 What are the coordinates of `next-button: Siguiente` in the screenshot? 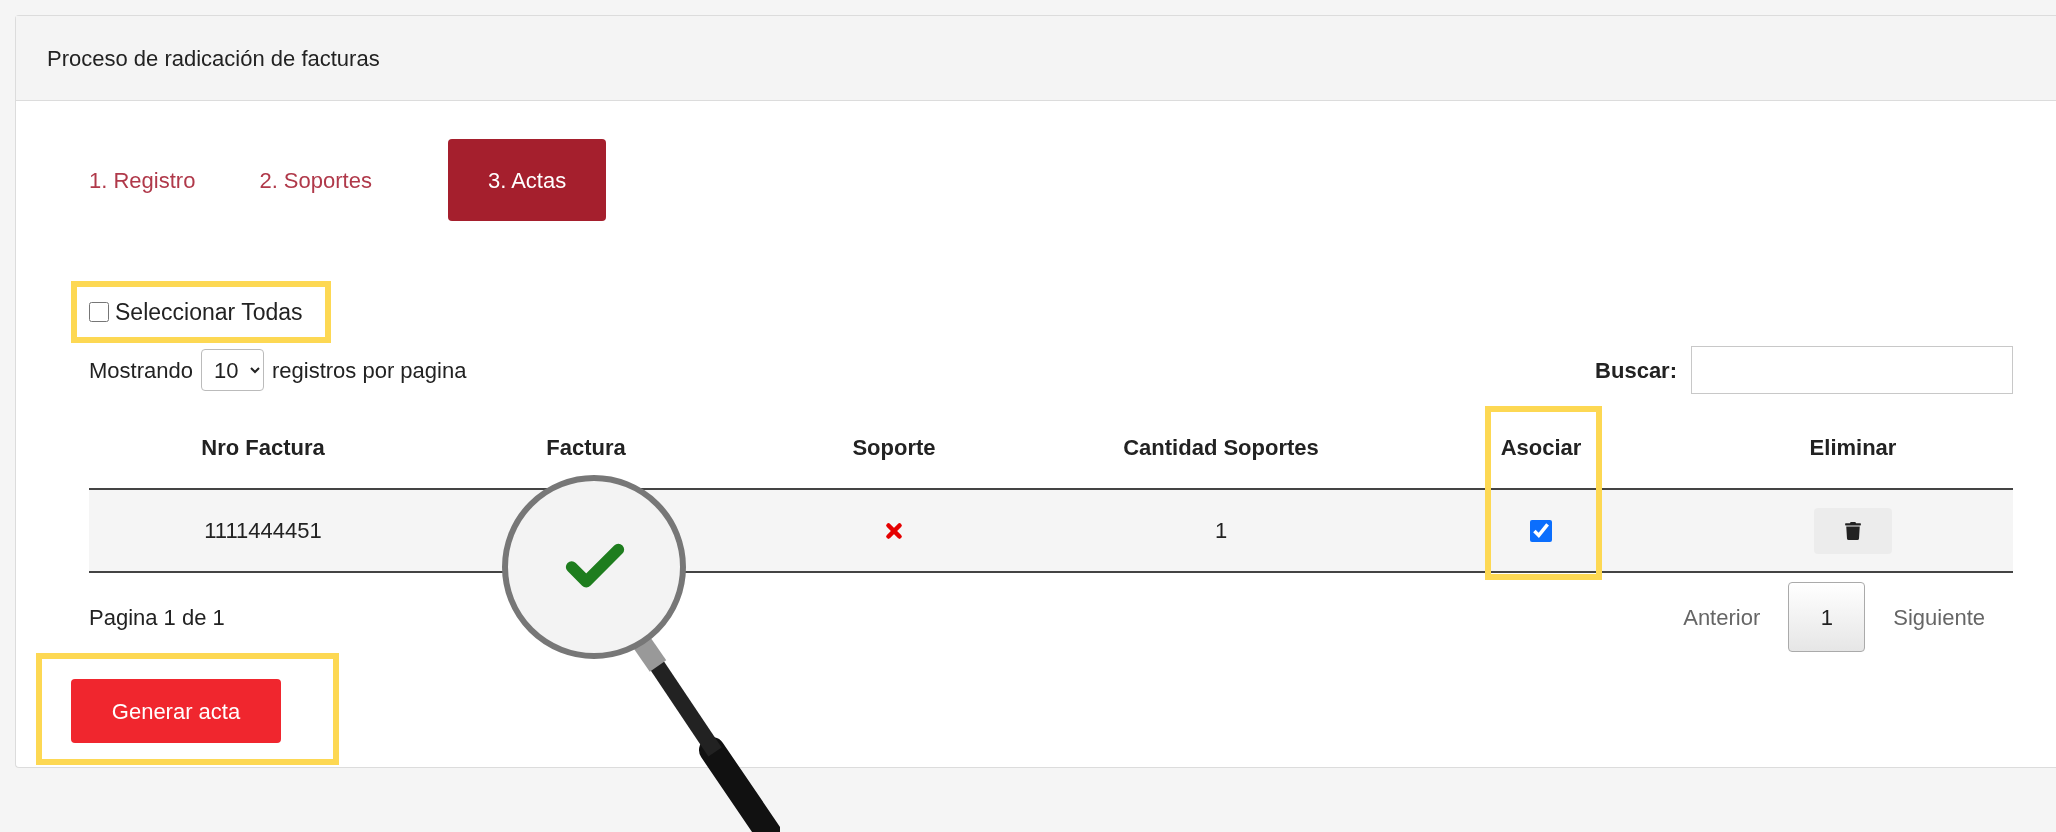 It's located at (1939, 617).